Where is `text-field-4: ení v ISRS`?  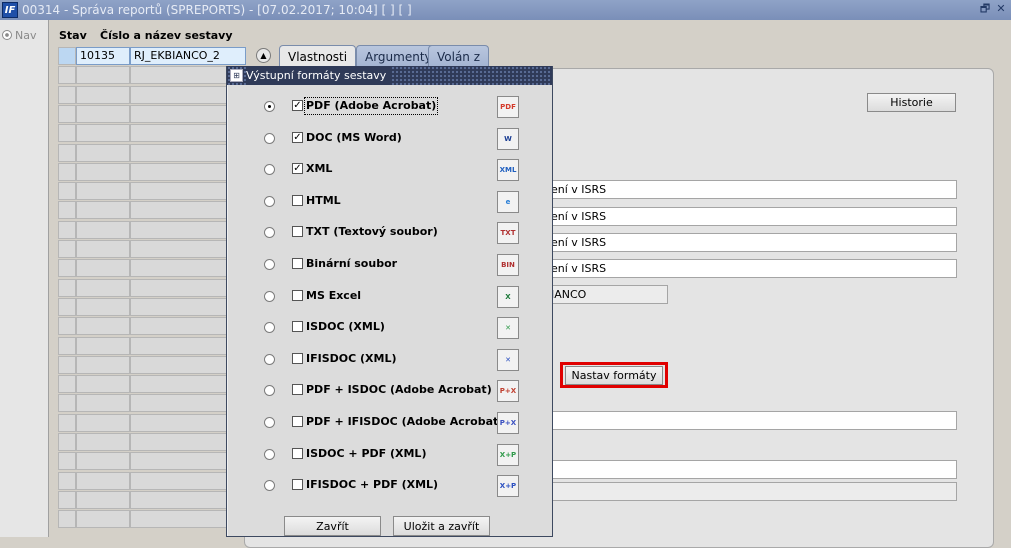
text-field-4: ení v ISRS is located at coordinates (752, 268).